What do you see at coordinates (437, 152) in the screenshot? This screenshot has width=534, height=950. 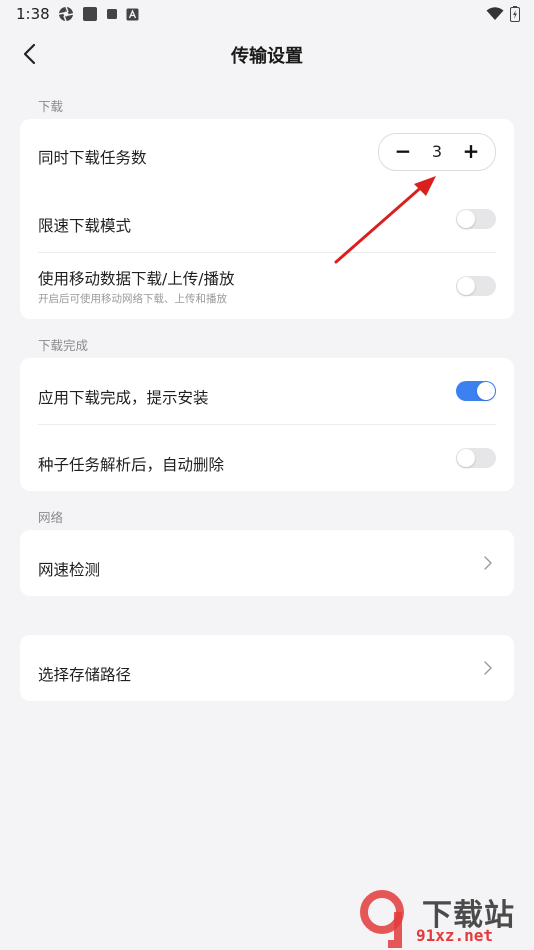 I see `concurrent-tasks-stepper: − 3 +` at bounding box center [437, 152].